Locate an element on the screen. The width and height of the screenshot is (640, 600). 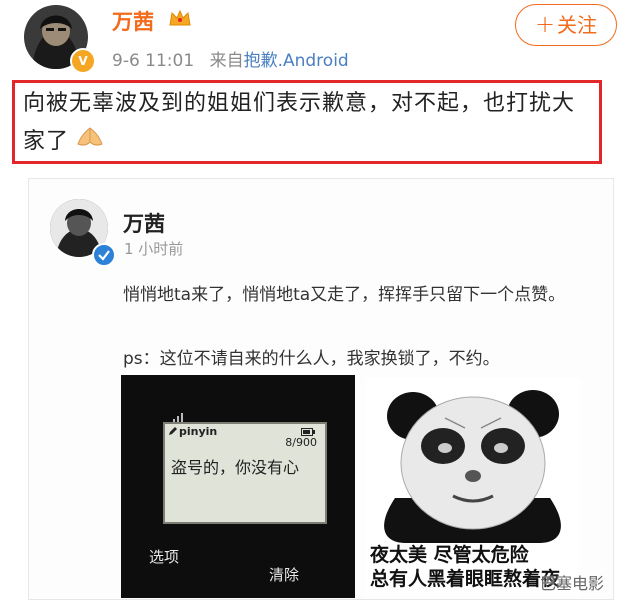
char-counter: 8/900 is located at coordinates (301, 442).